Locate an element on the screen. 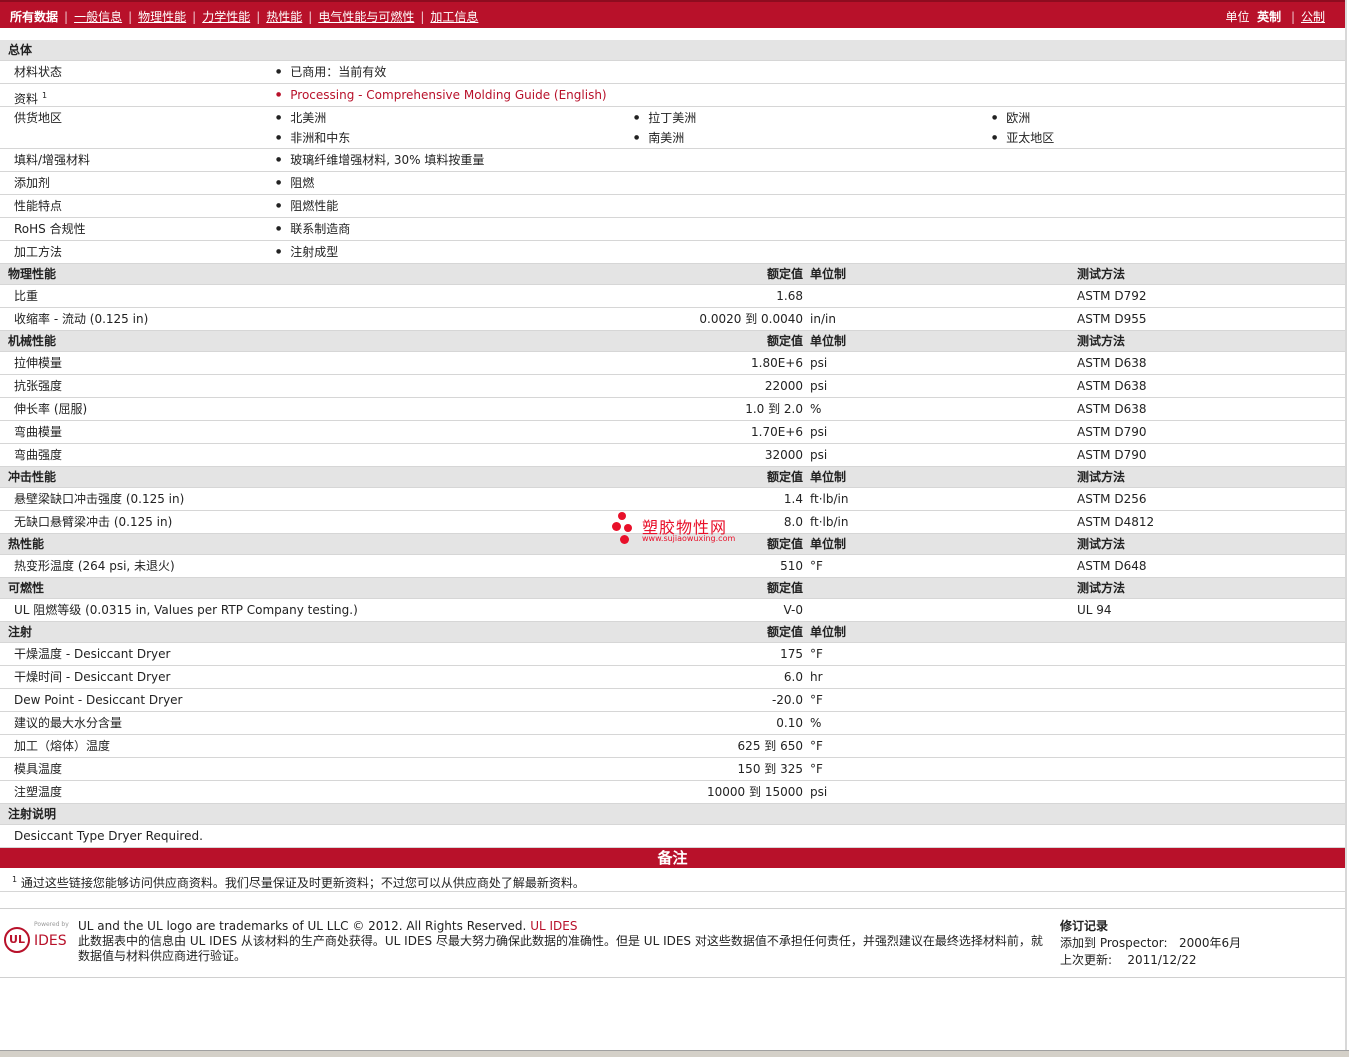 This screenshot has width=1349, height=1057. browser-status-bar is located at coordinates (674, 1053).